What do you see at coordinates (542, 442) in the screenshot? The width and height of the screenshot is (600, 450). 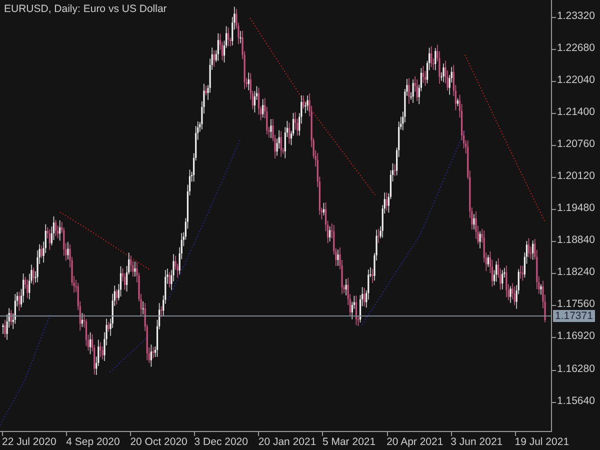 I see `time-axis-label: 19 Jul 2021` at bounding box center [542, 442].